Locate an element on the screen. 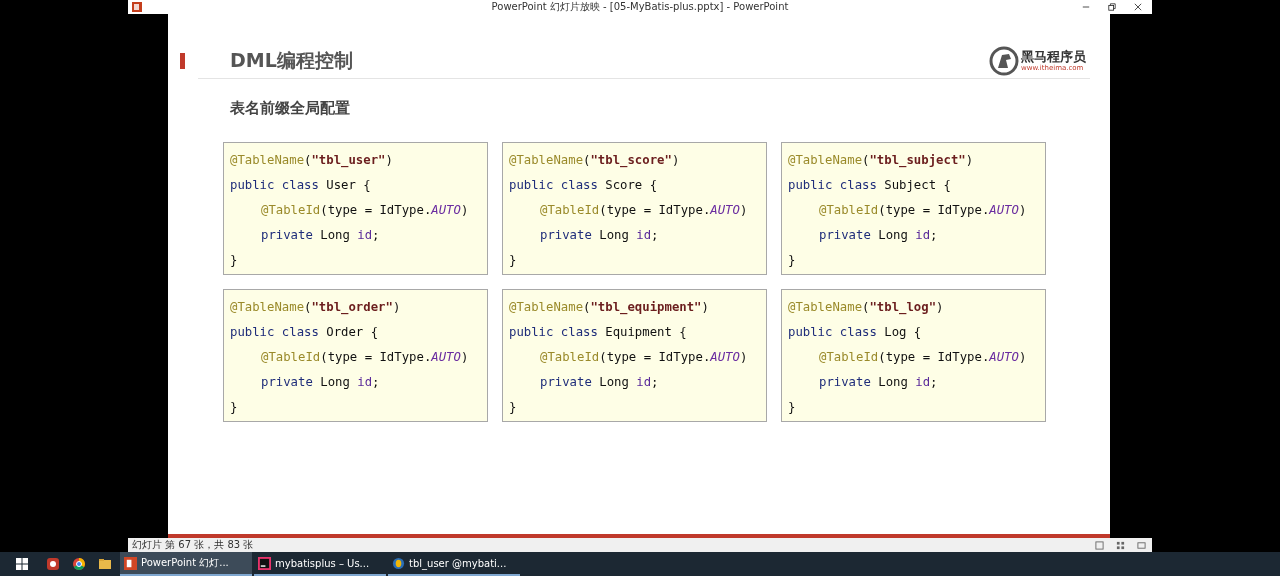 This screenshot has width=1280, height=576. slide-subtitle: 表名前缀全局配置 is located at coordinates (290, 108).